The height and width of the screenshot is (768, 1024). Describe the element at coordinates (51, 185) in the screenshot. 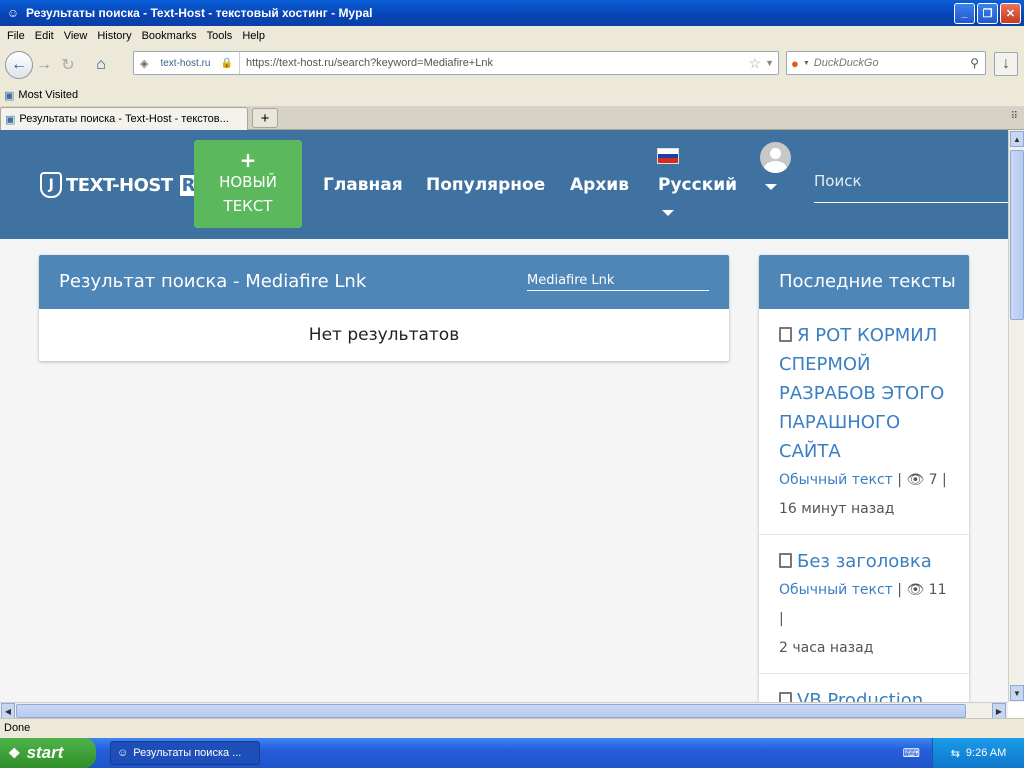

I see `logo-shield-icon: J` at that location.